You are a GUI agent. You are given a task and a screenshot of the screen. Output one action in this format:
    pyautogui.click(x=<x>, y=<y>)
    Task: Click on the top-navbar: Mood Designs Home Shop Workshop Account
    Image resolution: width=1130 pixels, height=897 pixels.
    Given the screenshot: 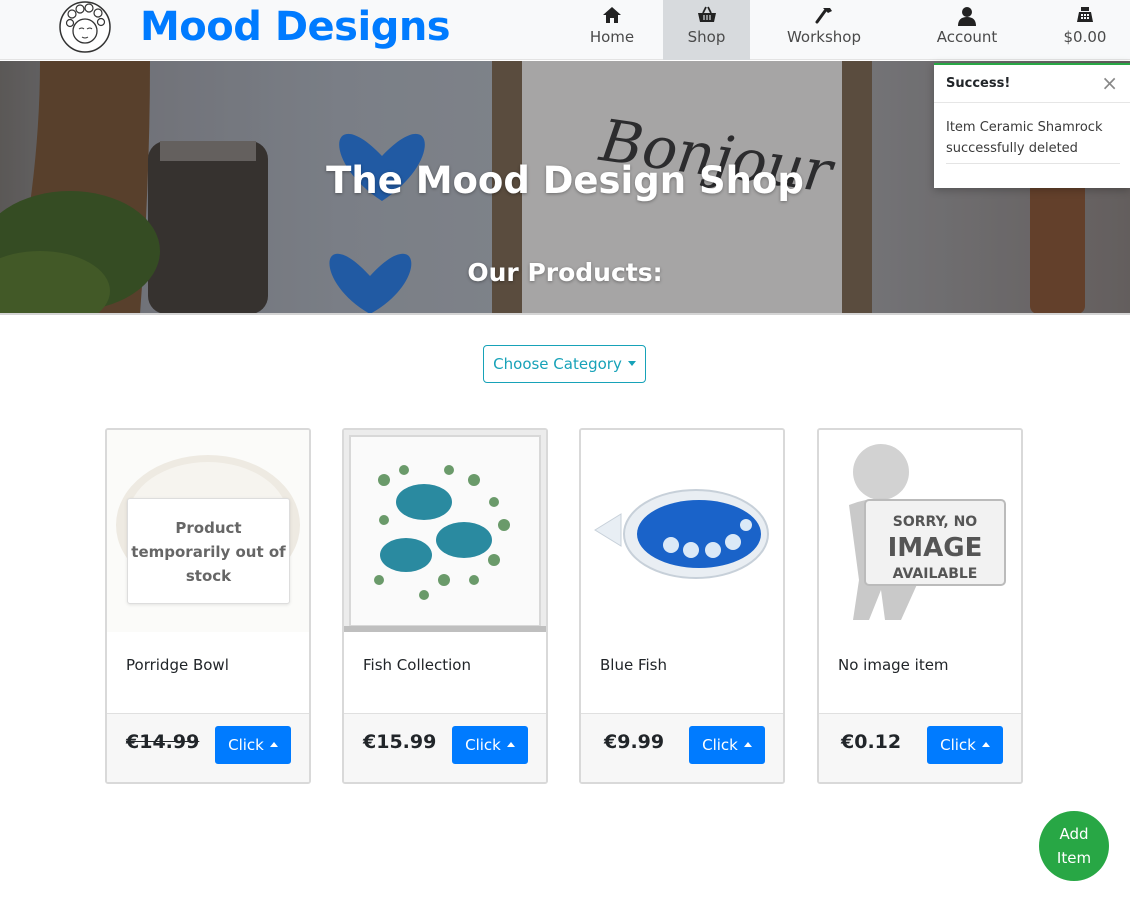 What is the action you would take?
    pyautogui.click(x=565, y=30)
    